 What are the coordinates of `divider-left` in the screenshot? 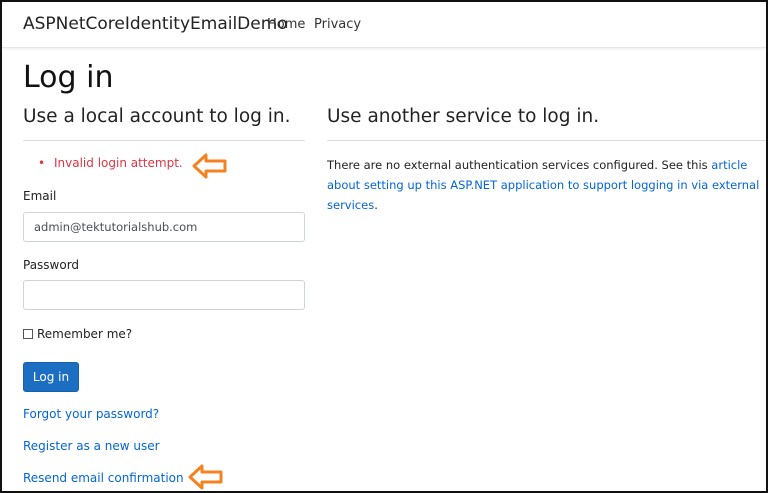 It's located at (164, 140).